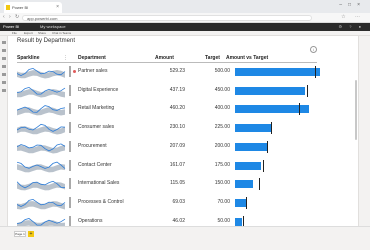  I want to click on target-cell: 175.00, so click(222, 164).